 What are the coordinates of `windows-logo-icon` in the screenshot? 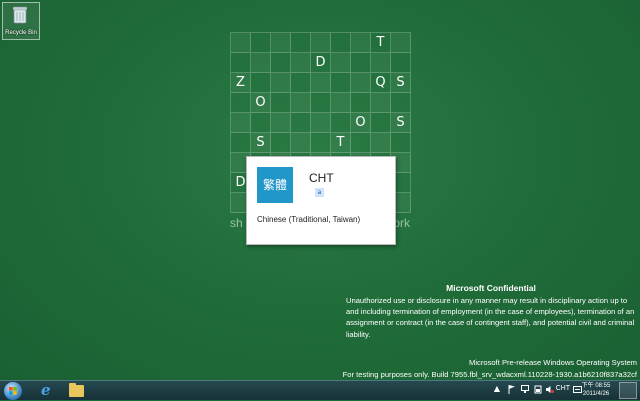 It's located at (13, 391).